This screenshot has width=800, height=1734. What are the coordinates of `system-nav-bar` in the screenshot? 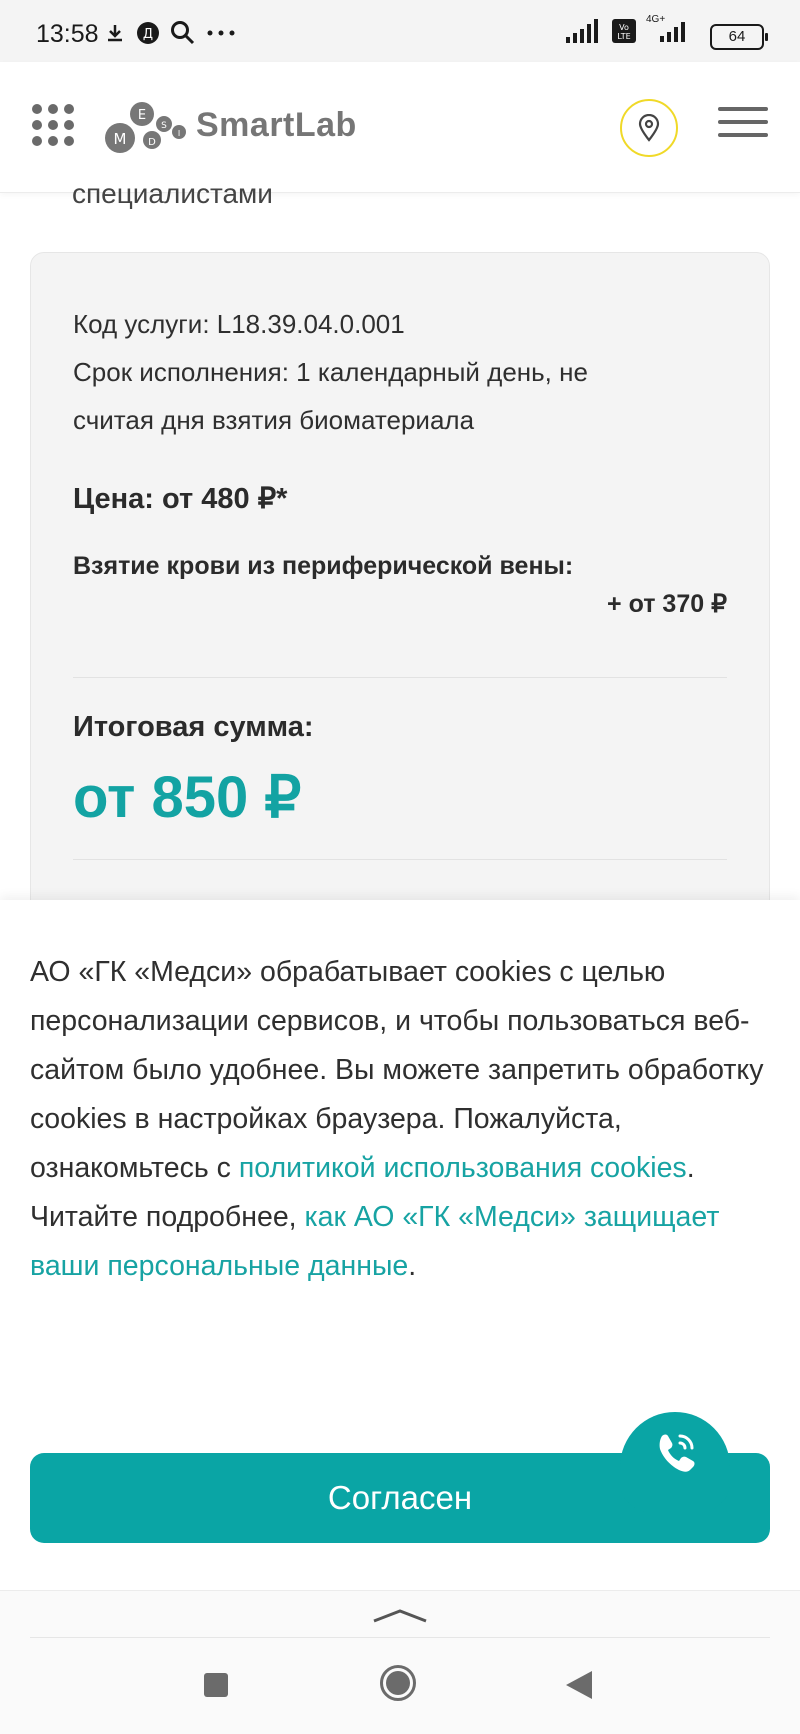 It's located at (400, 1686).